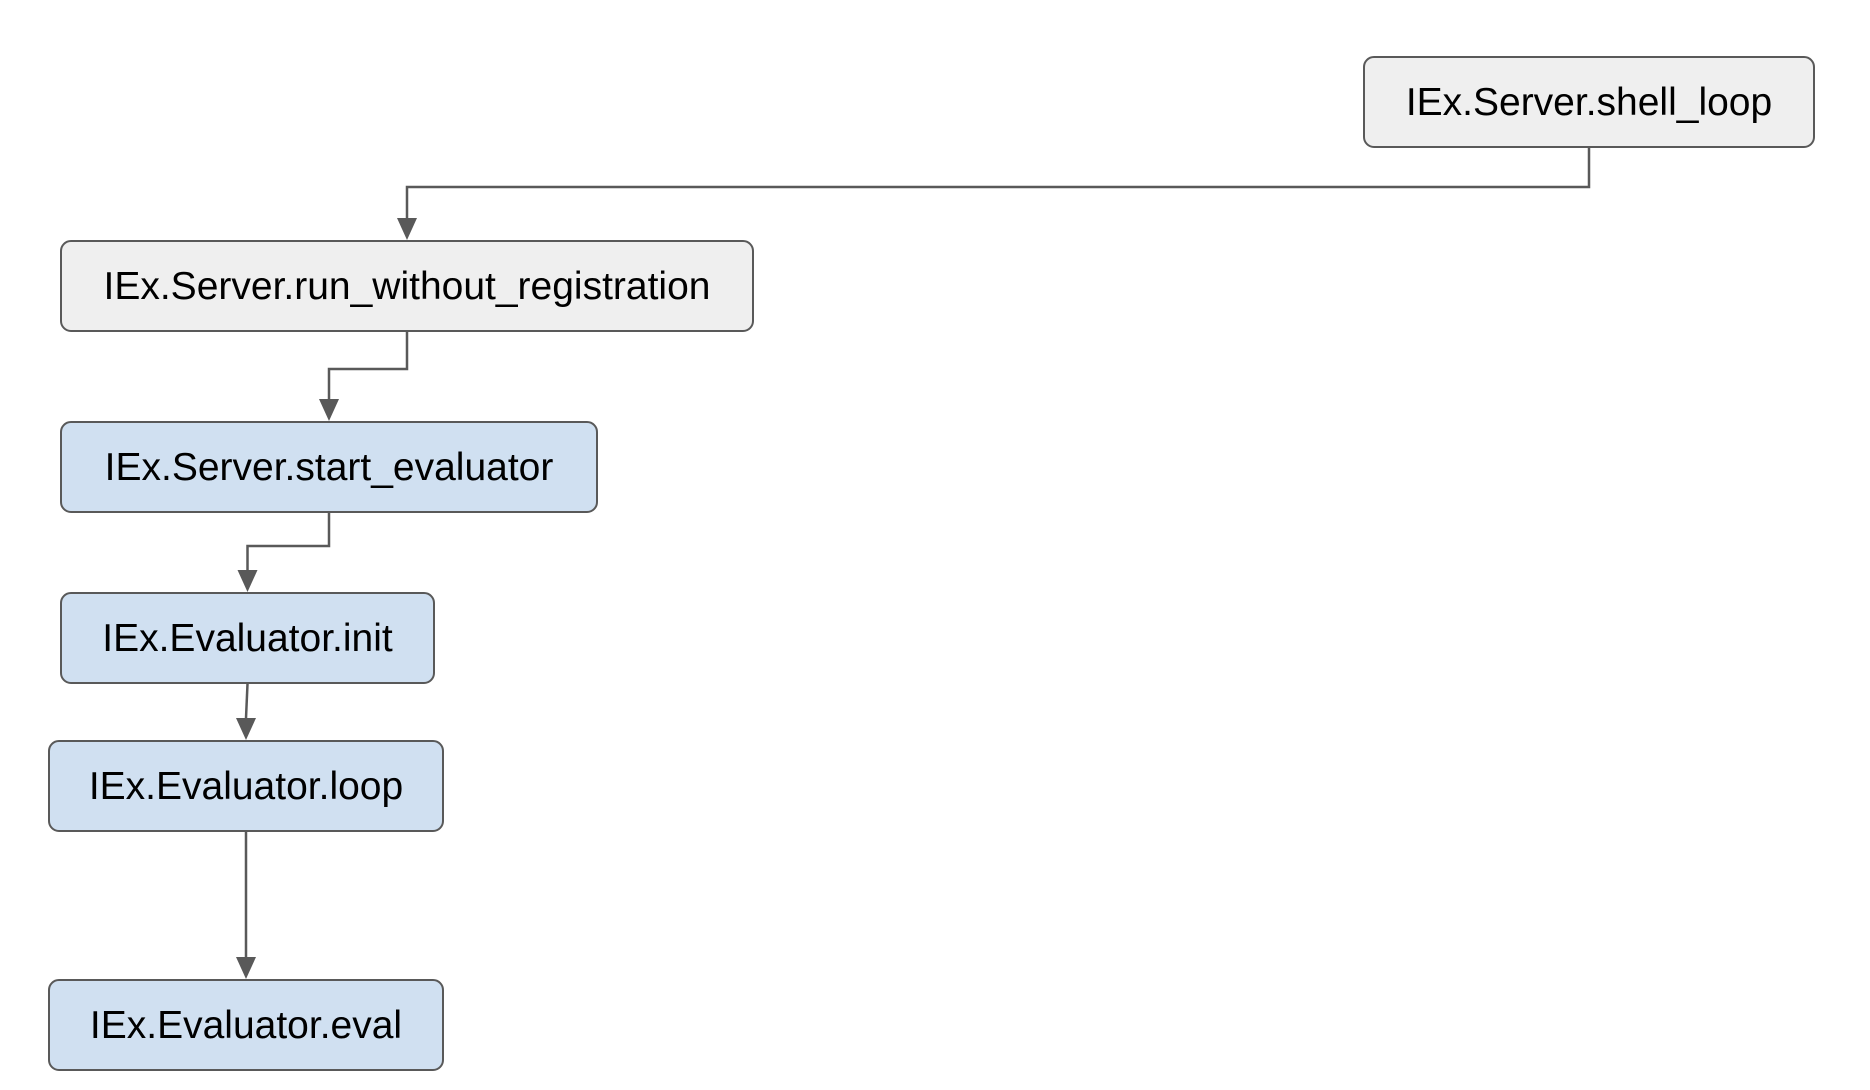  I want to click on edge-evaluator_init-to-evaluator_loop, so click(246, 701).